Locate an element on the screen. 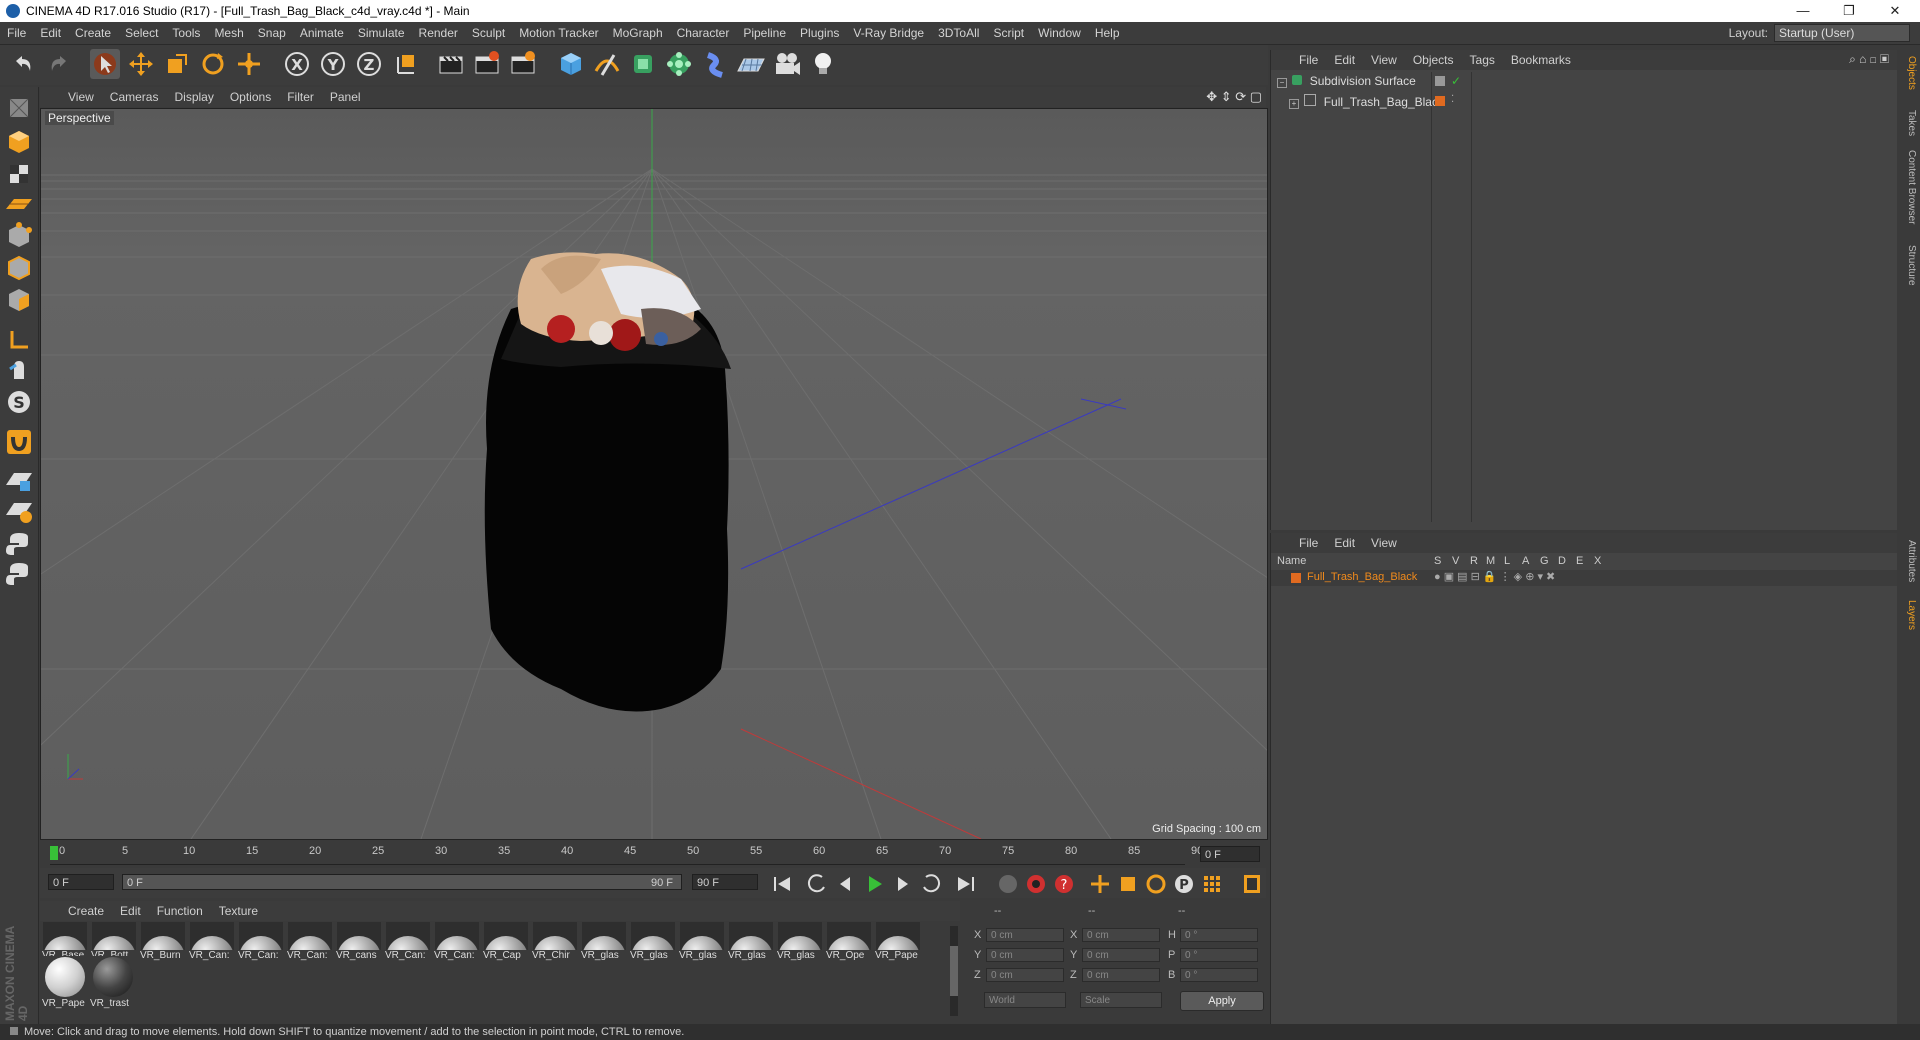  menu-pipeline: Pipeline is located at coordinates (764, 33).